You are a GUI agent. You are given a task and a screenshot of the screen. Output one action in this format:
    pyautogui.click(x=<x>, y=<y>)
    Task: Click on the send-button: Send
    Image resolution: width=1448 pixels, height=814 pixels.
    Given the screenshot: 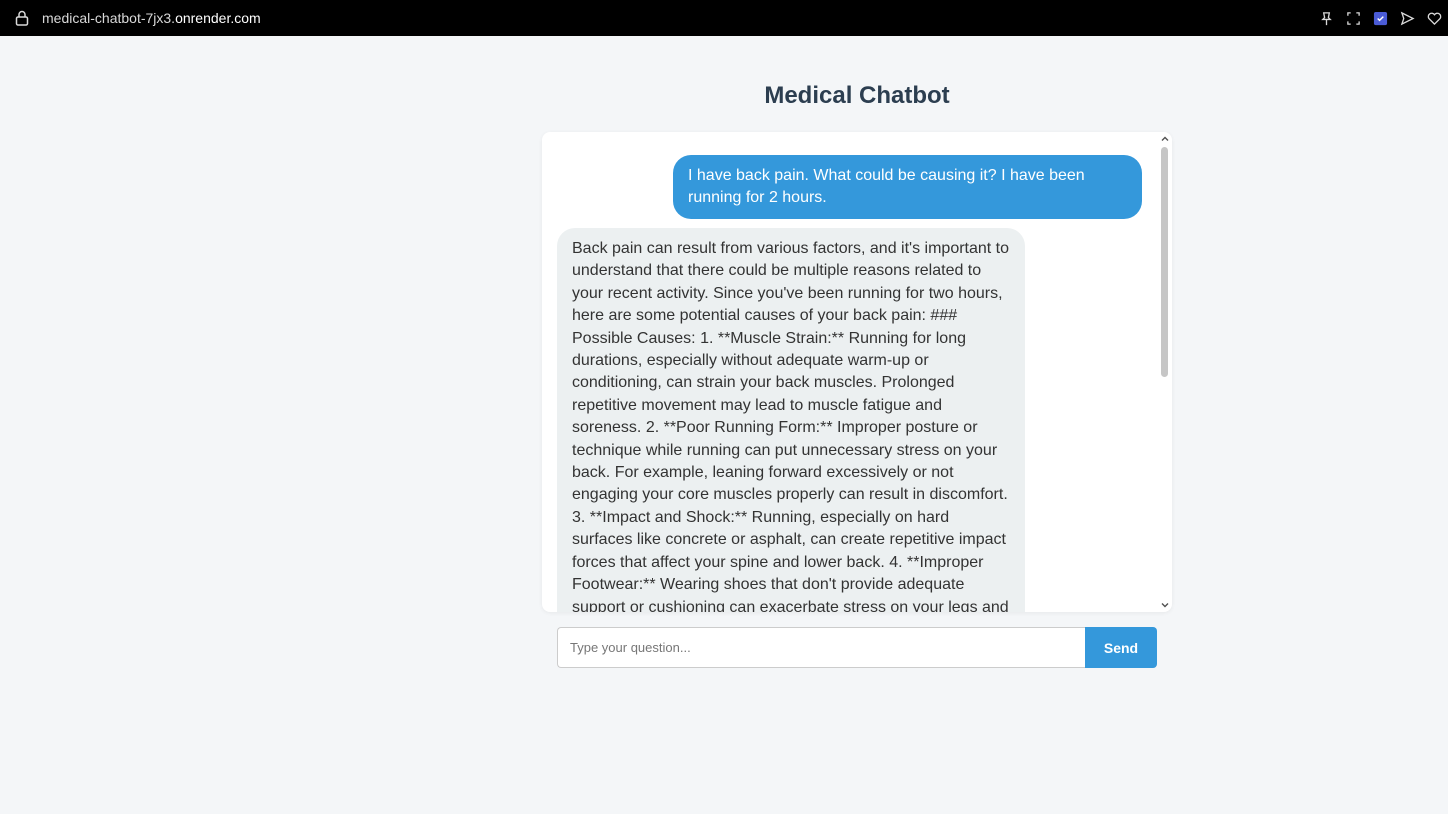 What is the action you would take?
    pyautogui.click(x=1121, y=647)
    